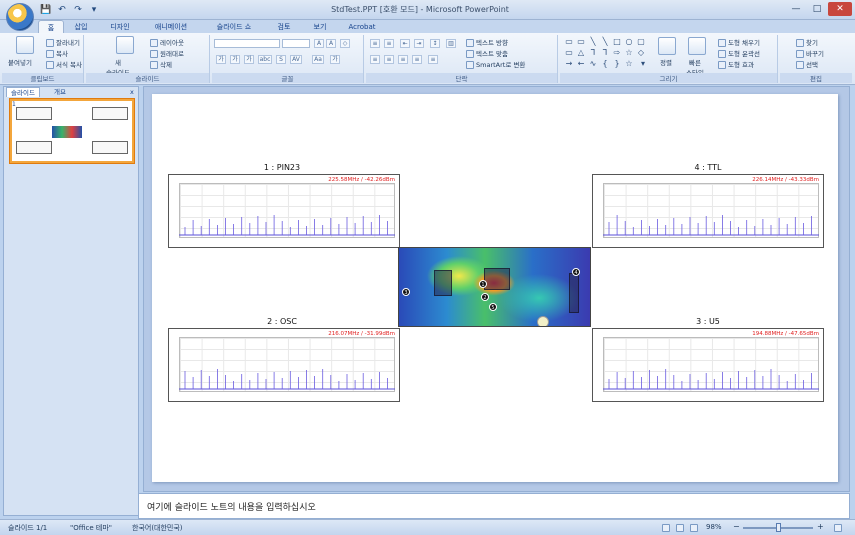  Describe the element at coordinates (666, 62) in the screenshot. I see `arrange-button: 정렬` at that location.